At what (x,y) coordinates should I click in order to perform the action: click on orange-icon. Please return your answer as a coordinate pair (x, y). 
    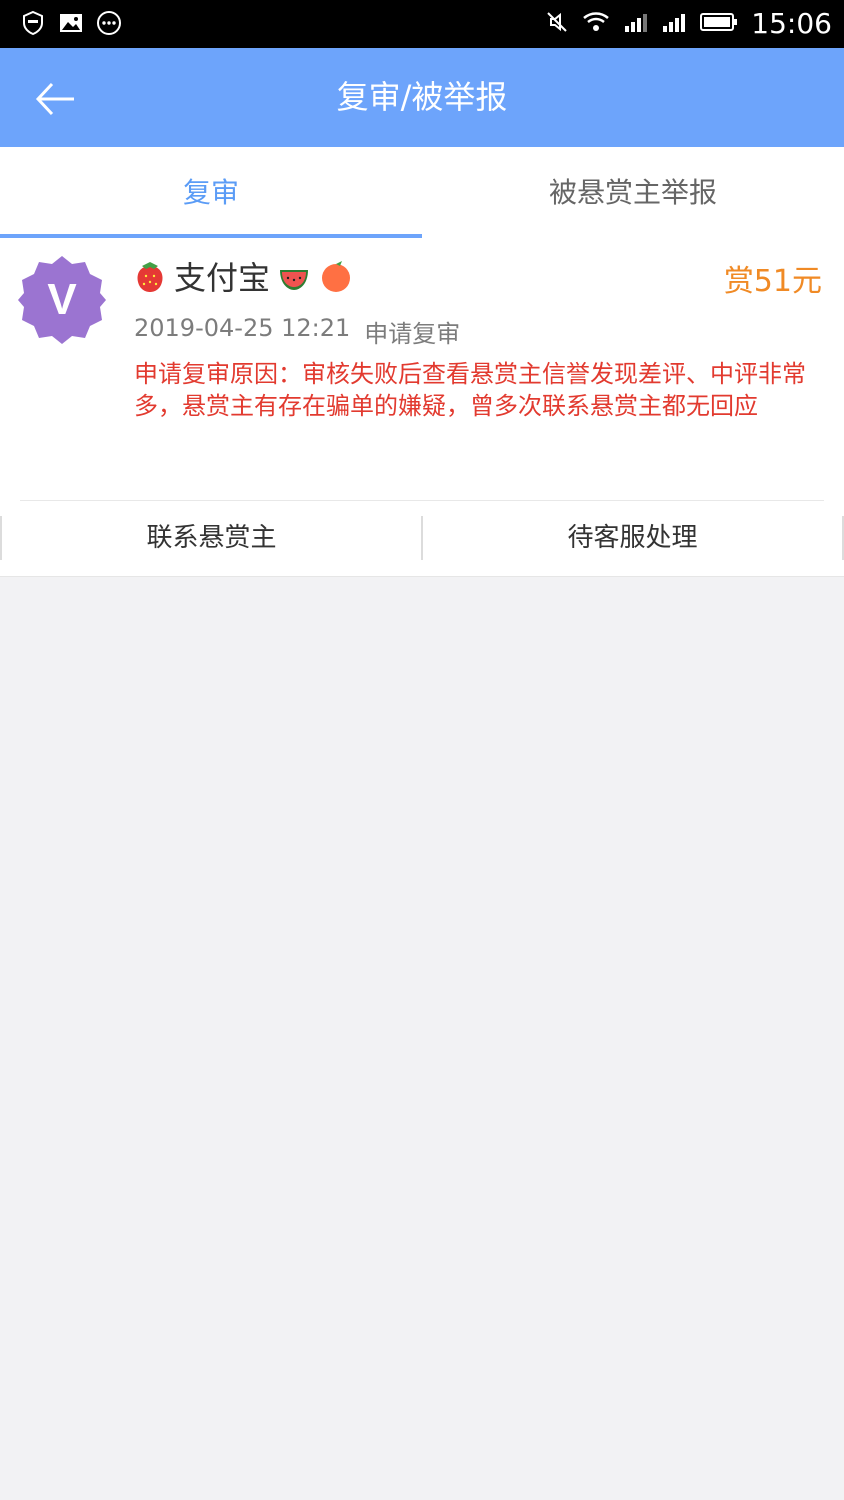
    Looking at the image, I should click on (336, 276).